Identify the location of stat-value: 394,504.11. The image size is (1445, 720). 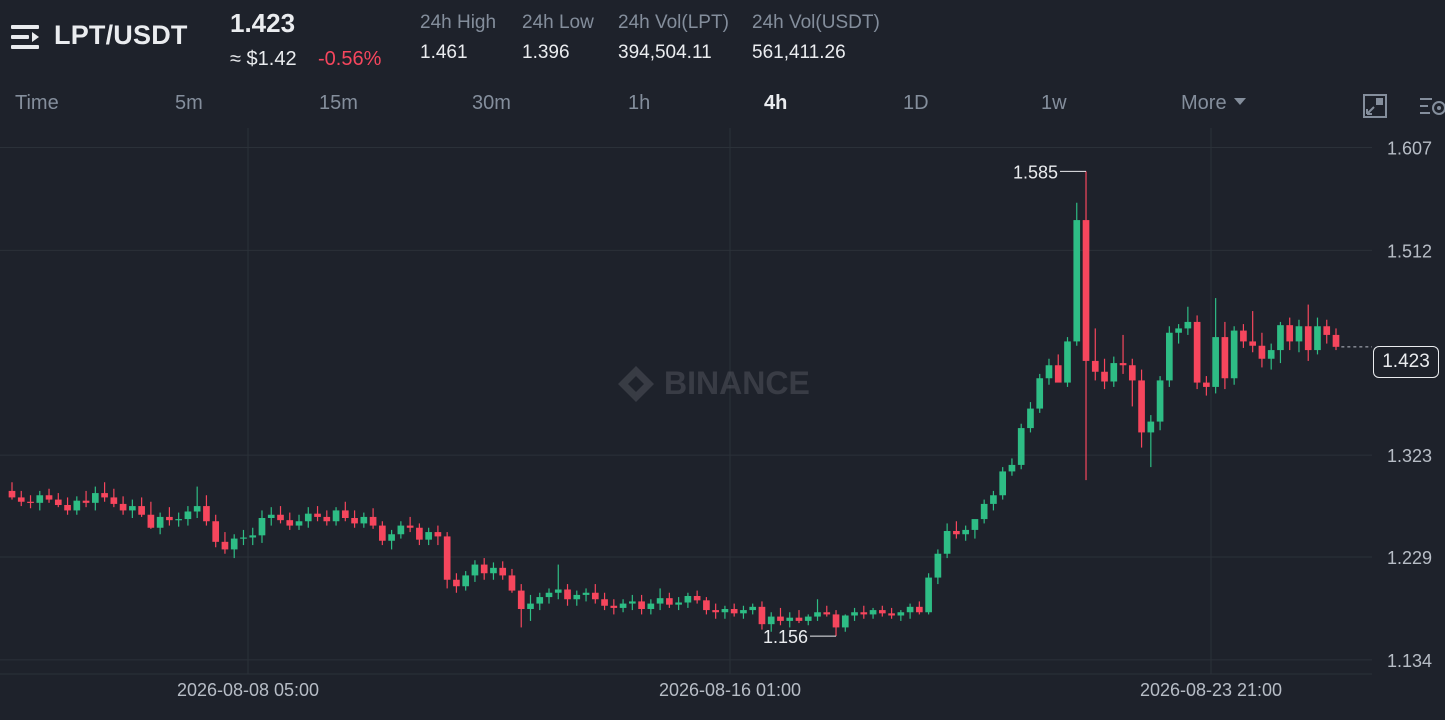
(665, 52).